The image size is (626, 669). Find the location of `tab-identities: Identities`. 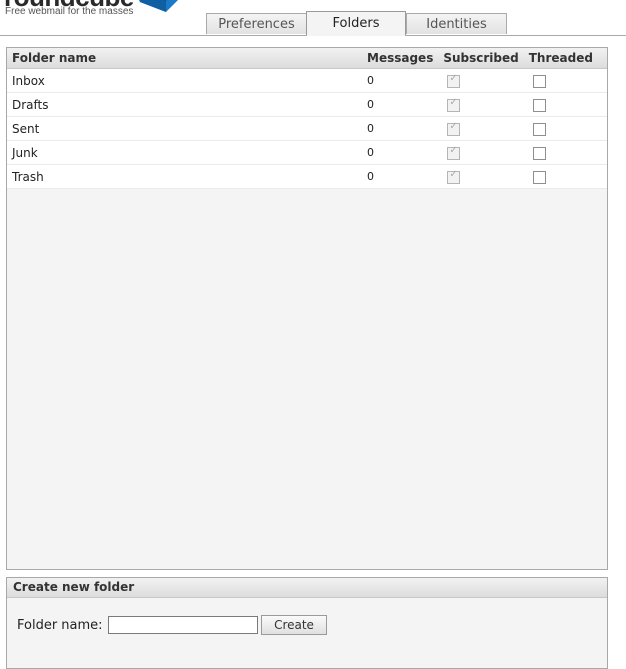

tab-identities: Identities is located at coordinates (456, 23).